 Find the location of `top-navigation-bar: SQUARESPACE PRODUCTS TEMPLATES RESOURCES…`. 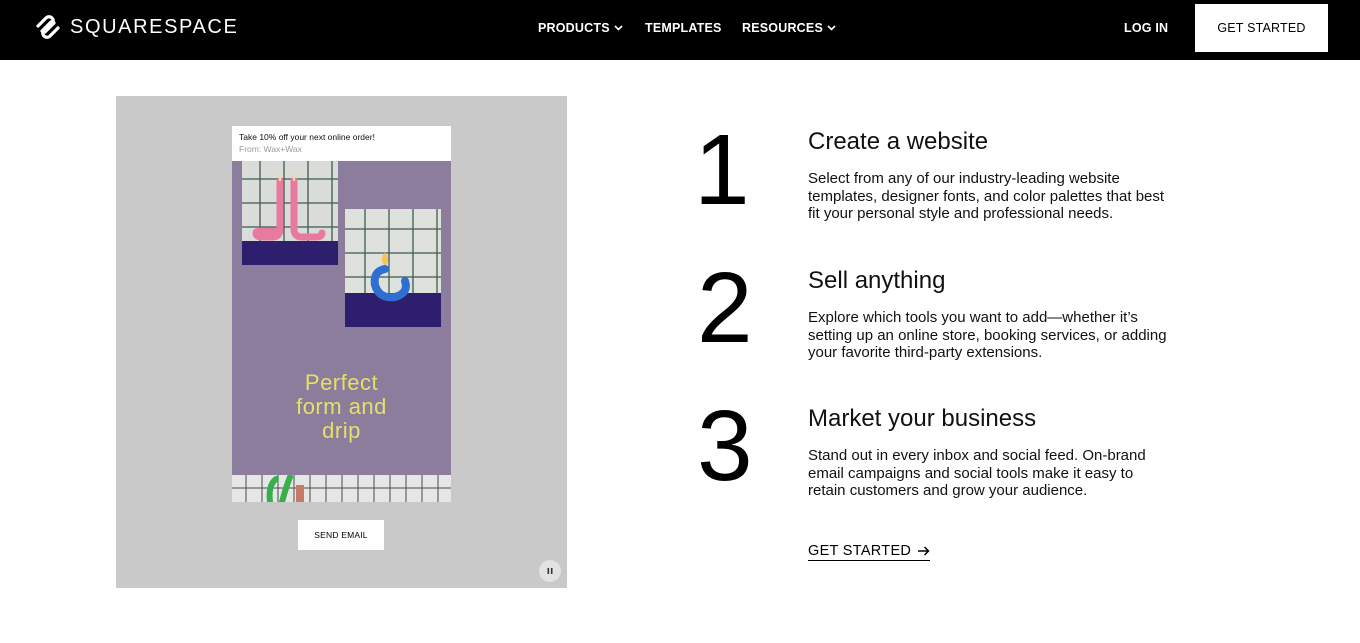

top-navigation-bar: SQUARESPACE PRODUCTS TEMPLATES RESOURCES… is located at coordinates (680, 30).